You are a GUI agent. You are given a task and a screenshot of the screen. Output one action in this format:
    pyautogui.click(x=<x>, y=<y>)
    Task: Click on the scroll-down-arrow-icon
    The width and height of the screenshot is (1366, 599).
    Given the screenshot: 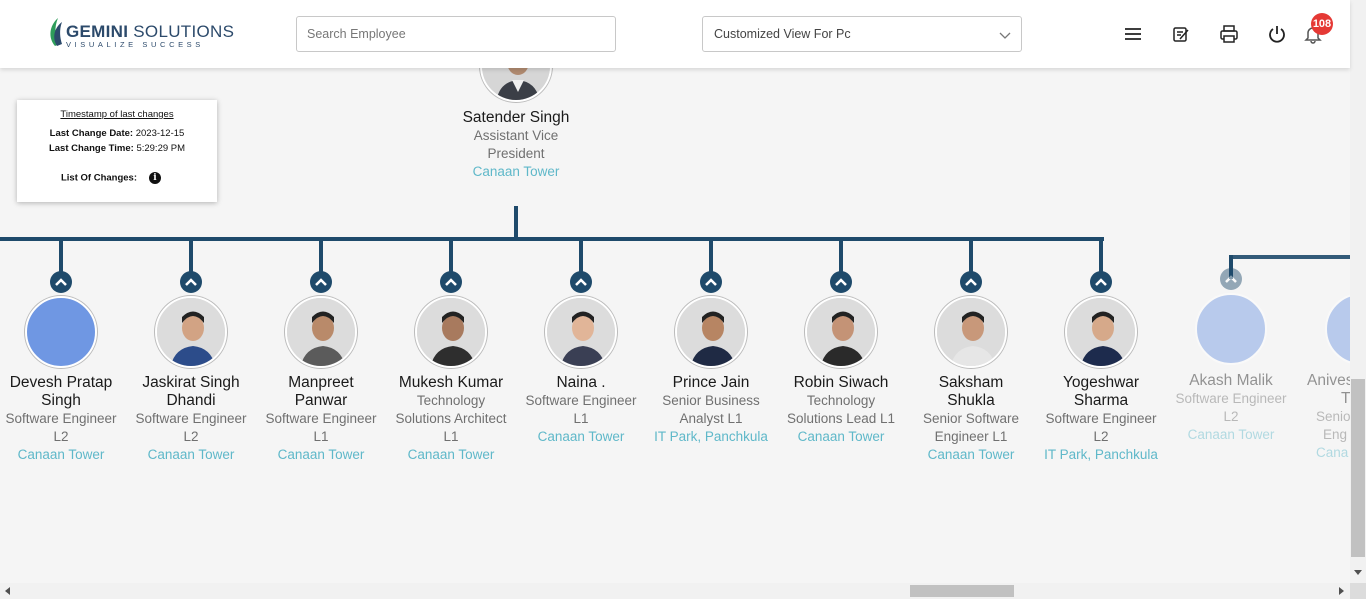 What is the action you would take?
    pyautogui.click(x=1358, y=572)
    